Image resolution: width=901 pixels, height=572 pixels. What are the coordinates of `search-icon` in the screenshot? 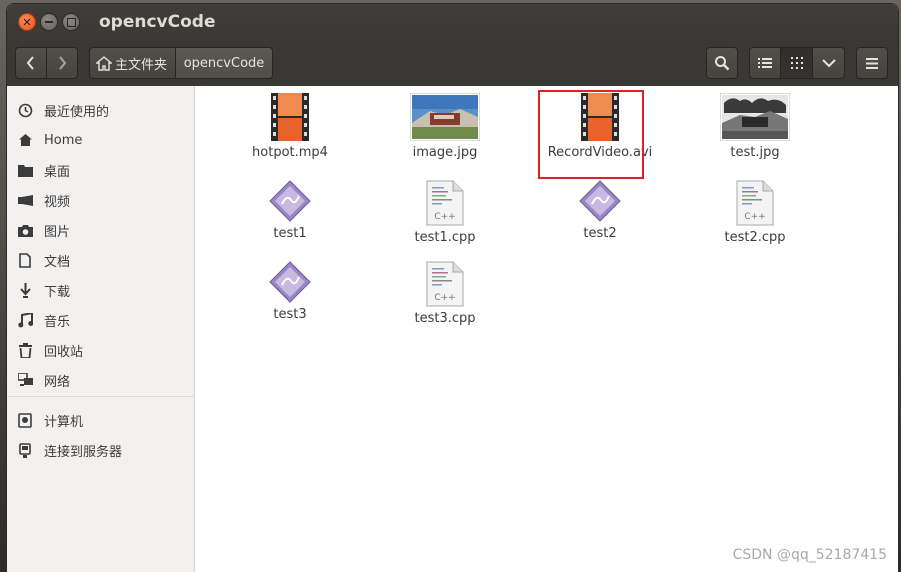 It's located at (722, 63).